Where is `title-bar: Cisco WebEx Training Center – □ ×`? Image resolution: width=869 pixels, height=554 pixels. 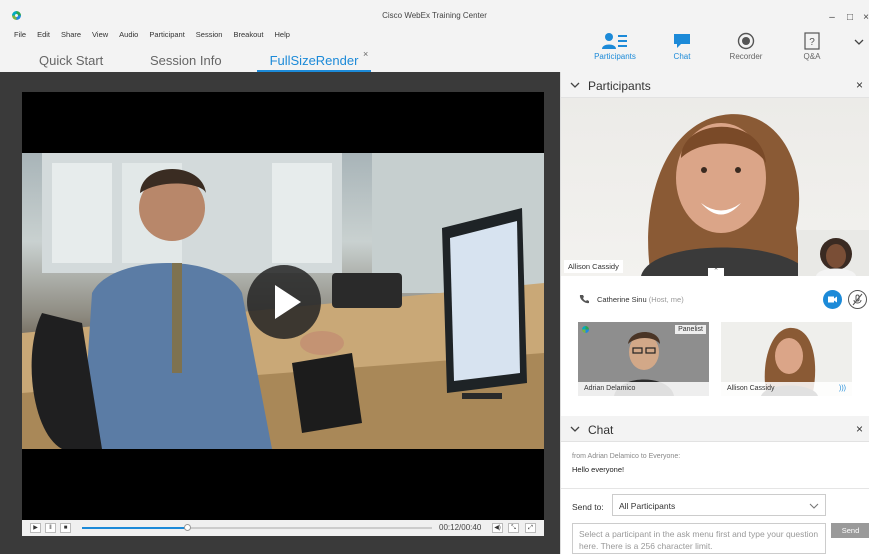 title-bar: Cisco WebEx Training Center – □ × is located at coordinates (434, 12).